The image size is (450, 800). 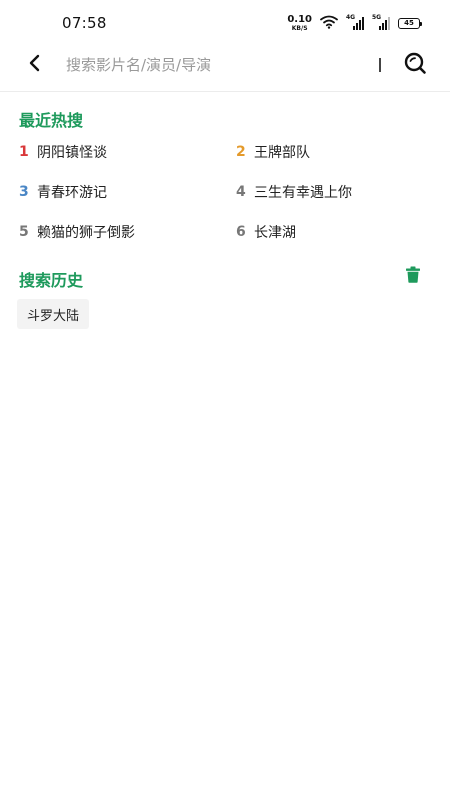 I want to click on hot-search-label: 三生有幸遇上你, so click(x=303, y=193).